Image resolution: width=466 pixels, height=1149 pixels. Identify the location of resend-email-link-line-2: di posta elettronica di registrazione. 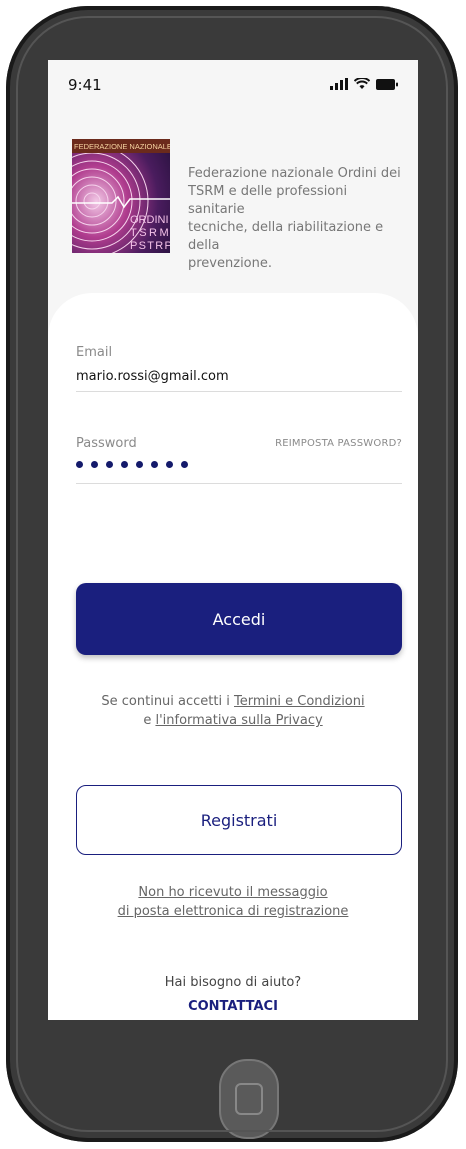
(233, 911).